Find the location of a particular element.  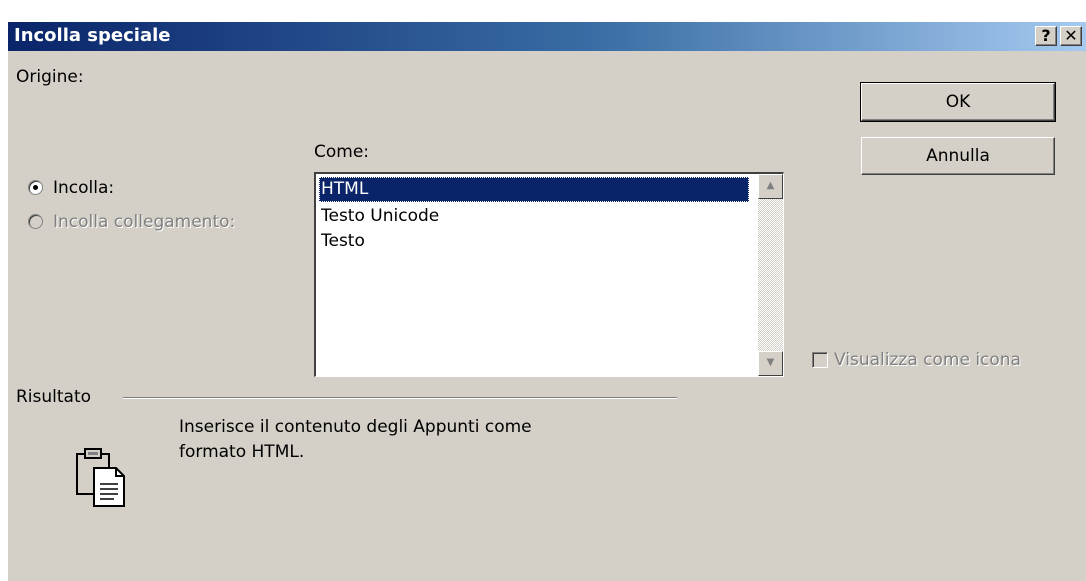

result-description-line-2: formato HTML. is located at coordinates (242, 452).